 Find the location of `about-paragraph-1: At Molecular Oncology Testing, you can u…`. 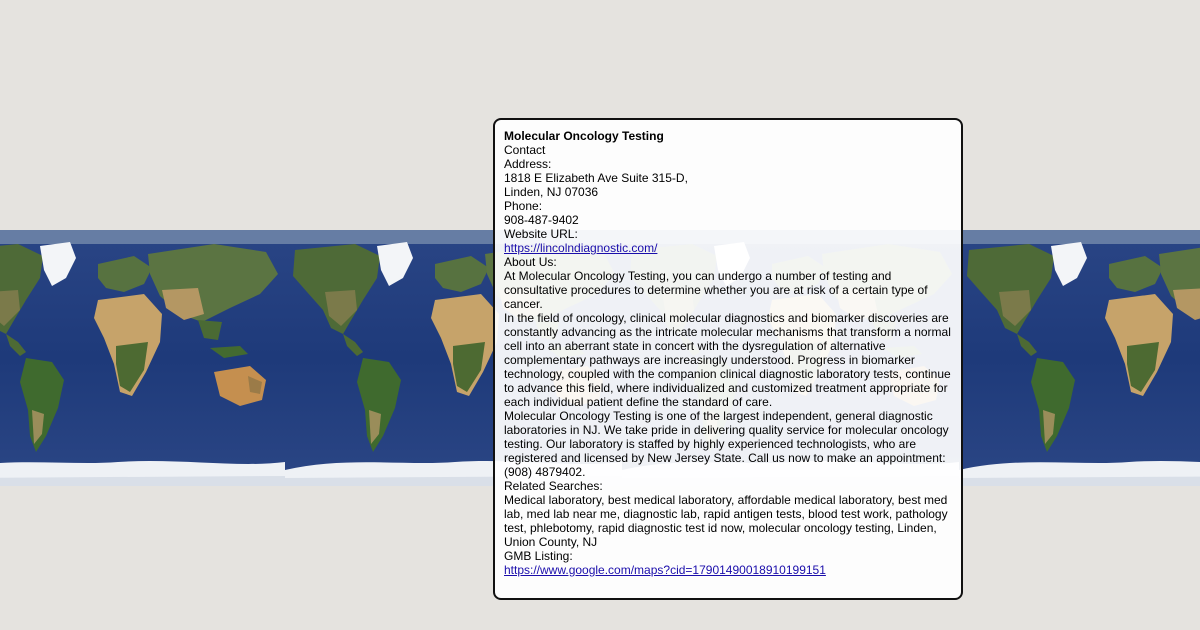

about-paragraph-1: At Molecular Oncology Testing, you can u… is located at coordinates (716, 290).